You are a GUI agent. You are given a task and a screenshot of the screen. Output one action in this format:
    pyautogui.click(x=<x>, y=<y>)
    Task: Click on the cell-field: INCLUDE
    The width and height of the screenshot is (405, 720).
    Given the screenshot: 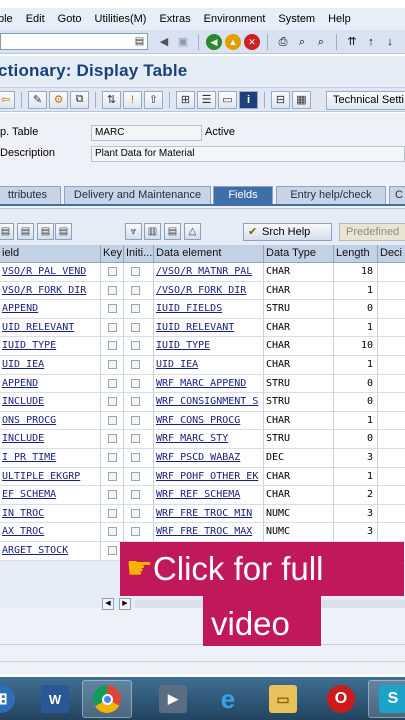 What is the action you would take?
    pyautogui.click(x=50, y=439)
    